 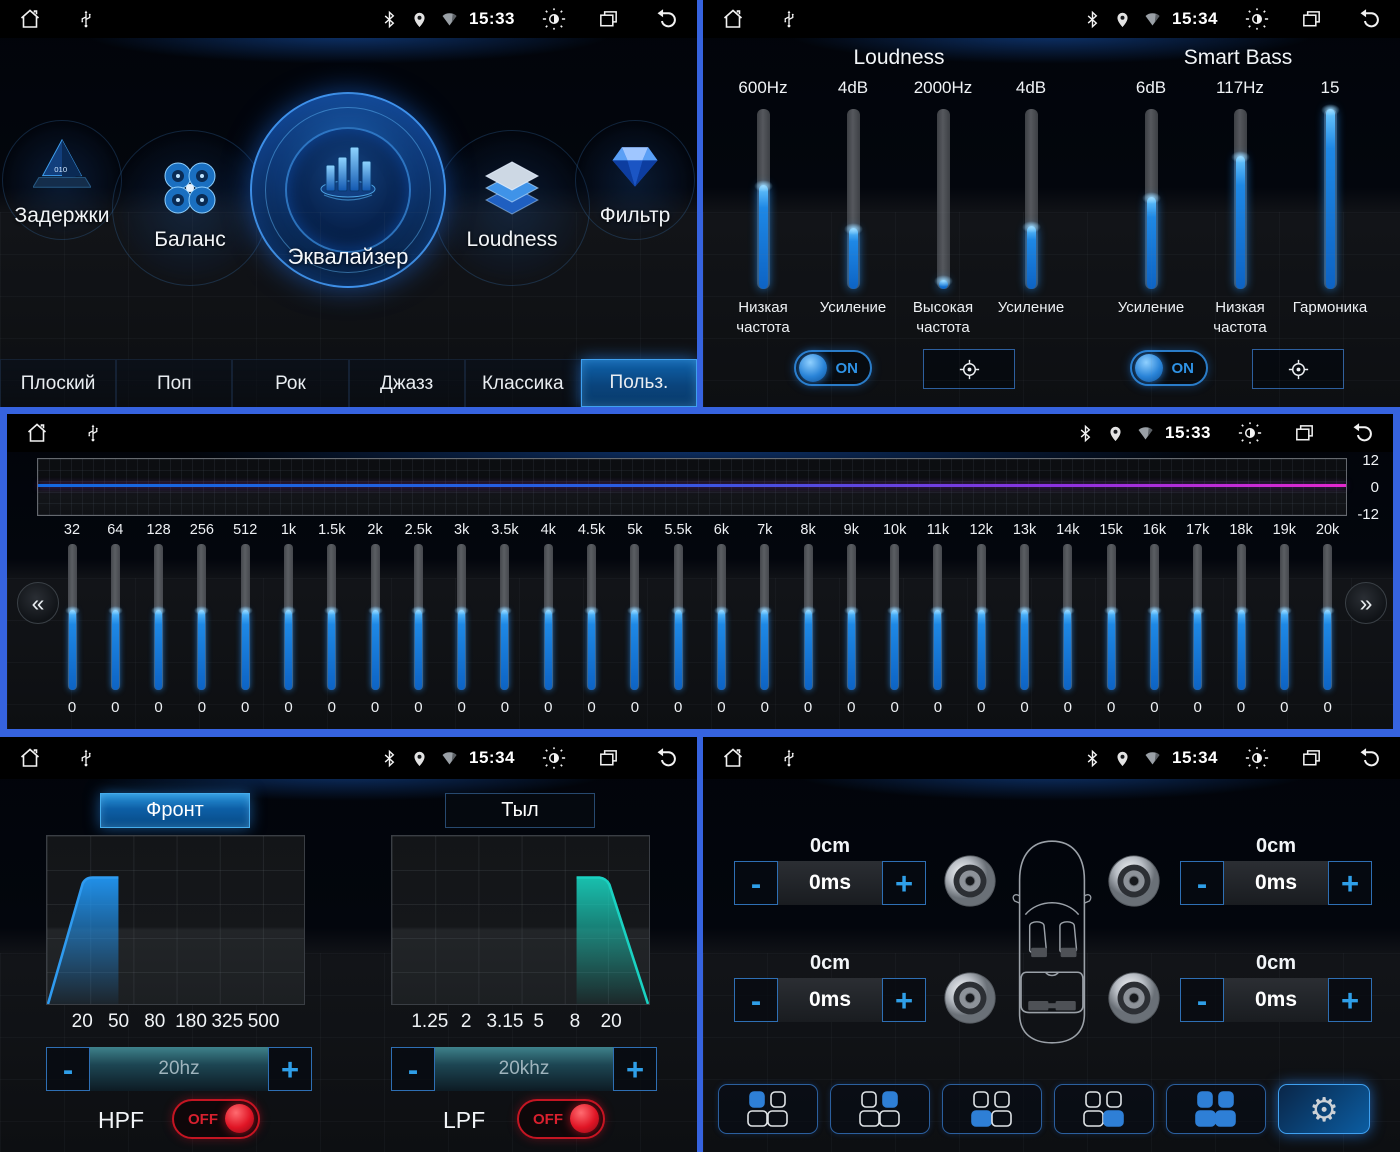 What do you see at coordinates (216, 1119) in the screenshot?
I see `hpf-off-toggle: OFF` at bounding box center [216, 1119].